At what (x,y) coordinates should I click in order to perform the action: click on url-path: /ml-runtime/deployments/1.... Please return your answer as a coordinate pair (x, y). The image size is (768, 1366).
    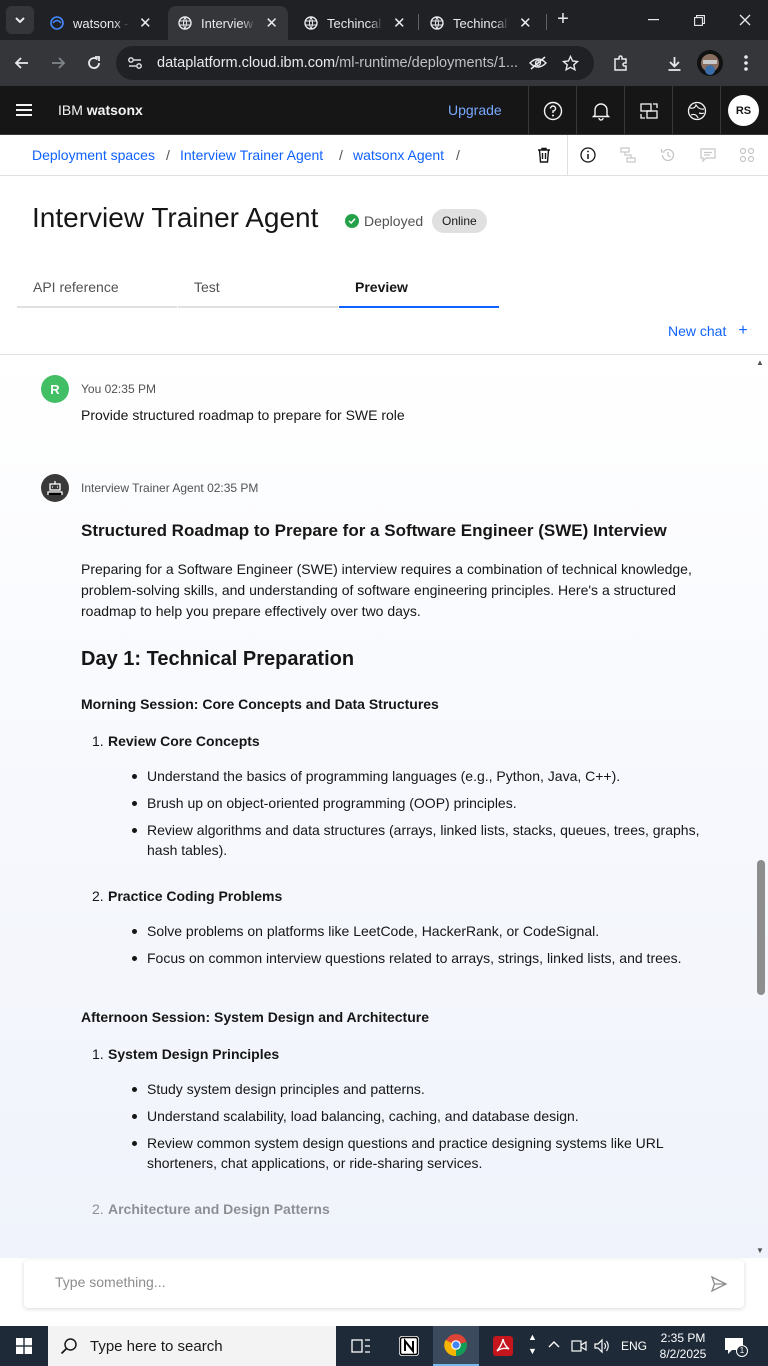
    Looking at the image, I should click on (426, 63).